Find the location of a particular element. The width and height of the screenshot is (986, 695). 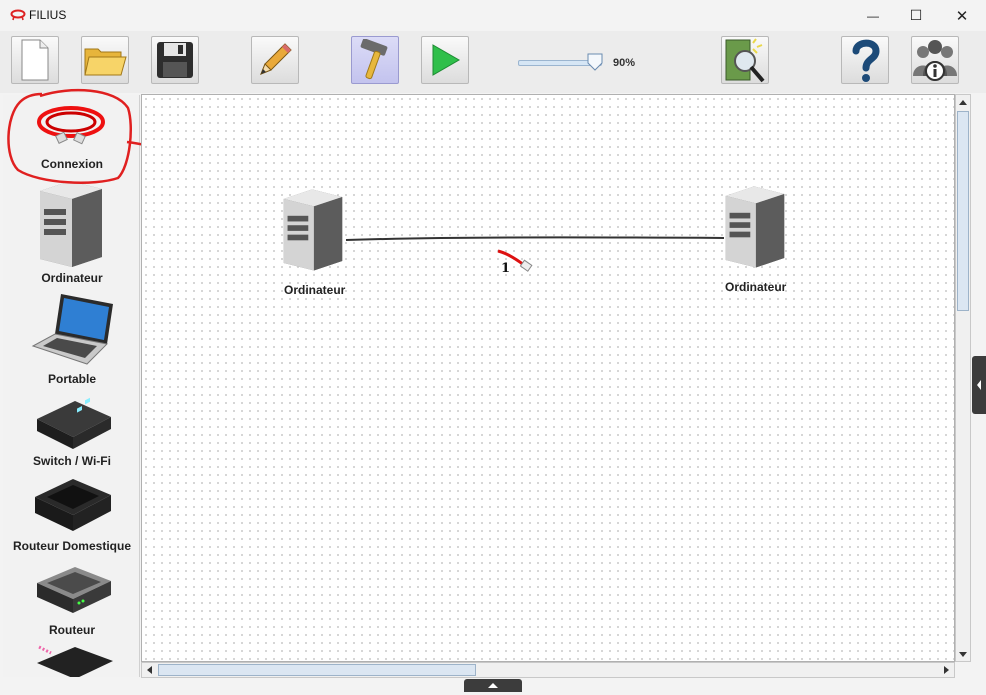

home-router-icon is located at coordinates (73, 505).